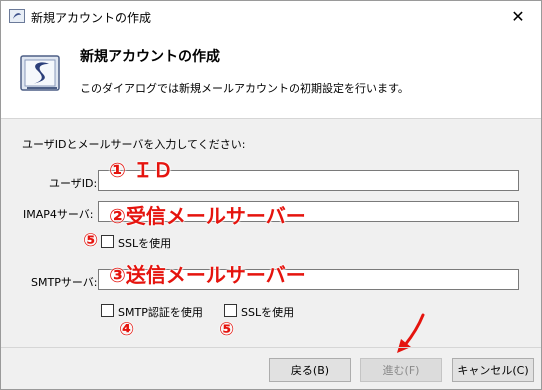 Image resolution: width=542 pixels, height=390 pixels. Describe the element at coordinates (73, 183) in the screenshot. I see `user-id-label: ユーザID:` at that location.